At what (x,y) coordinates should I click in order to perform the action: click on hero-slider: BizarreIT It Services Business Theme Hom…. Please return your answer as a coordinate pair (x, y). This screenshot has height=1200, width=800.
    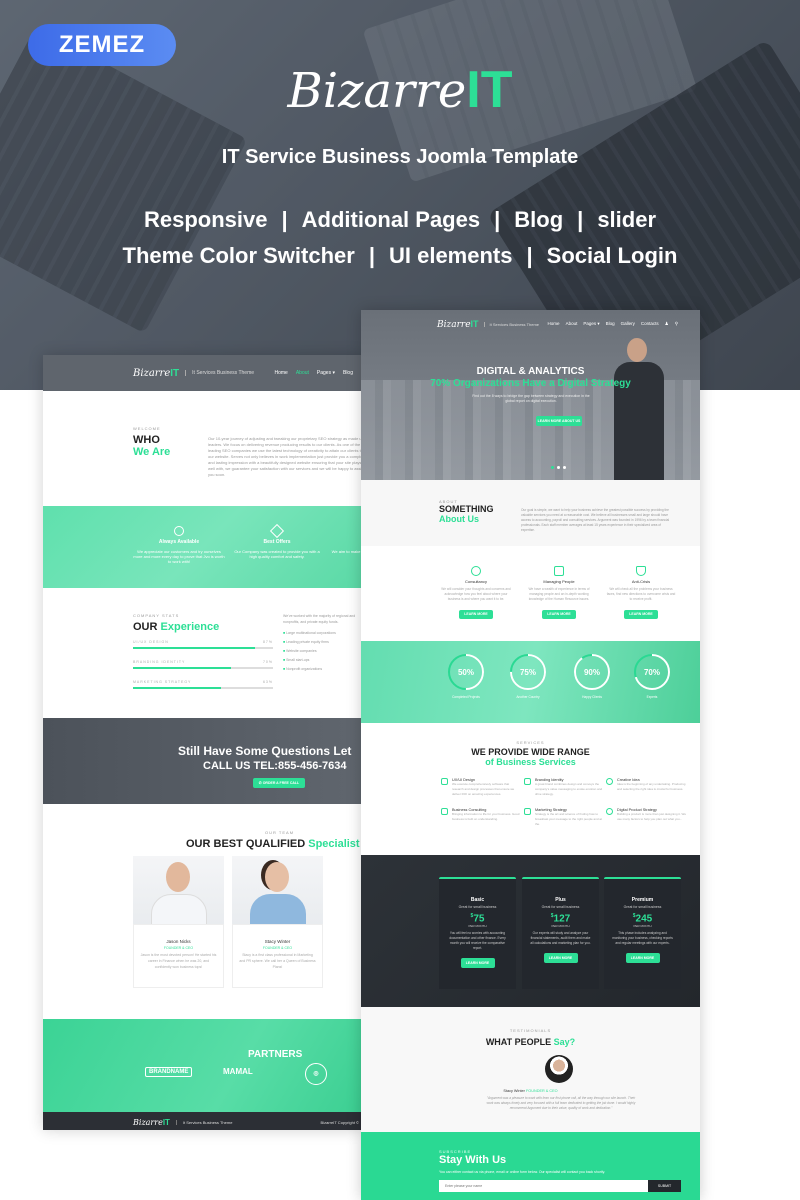
    Looking at the image, I should click on (530, 395).